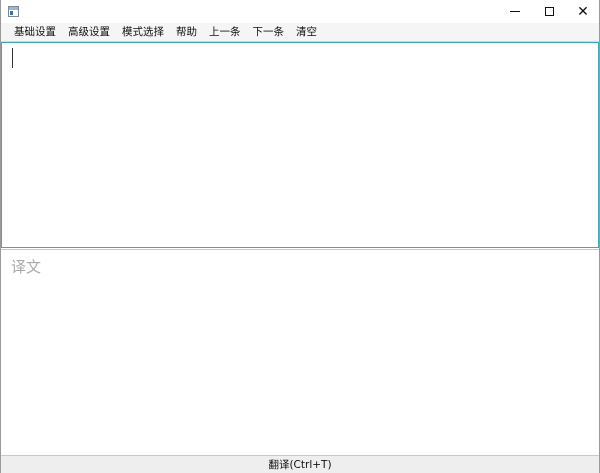 This screenshot has height=473, width=600. Describe the element at coordinates (186, 32) in the screenshot. I see `menu-help: 帮助` at that location.